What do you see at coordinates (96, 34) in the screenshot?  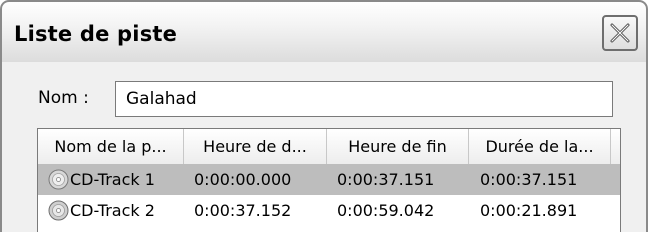 I see `dialog-title: Liste de piste` at bounding box center [96, 34].